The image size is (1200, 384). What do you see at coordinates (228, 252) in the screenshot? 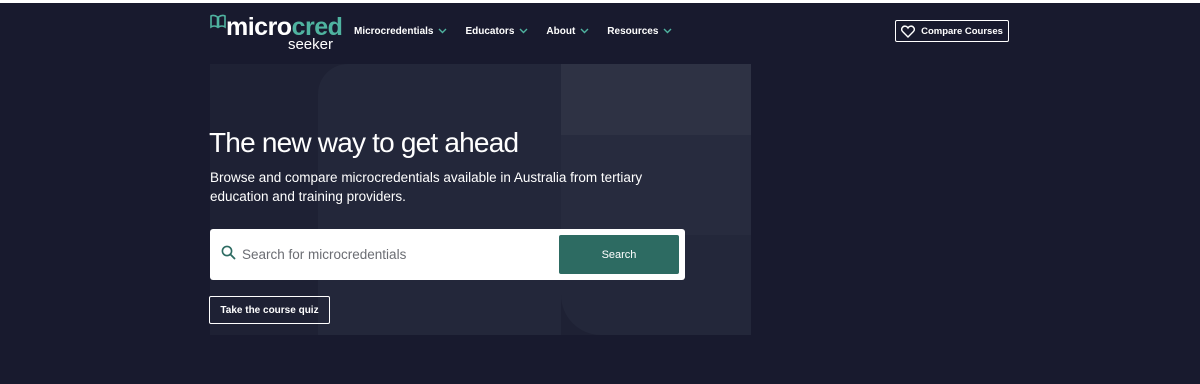
I see `search-icon` at bounding box center [228, 252].